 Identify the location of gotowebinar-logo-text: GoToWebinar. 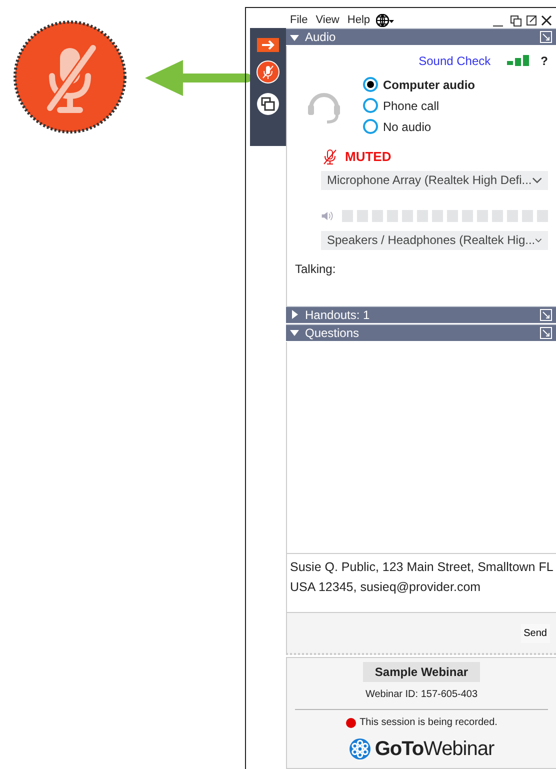
(434, 749).